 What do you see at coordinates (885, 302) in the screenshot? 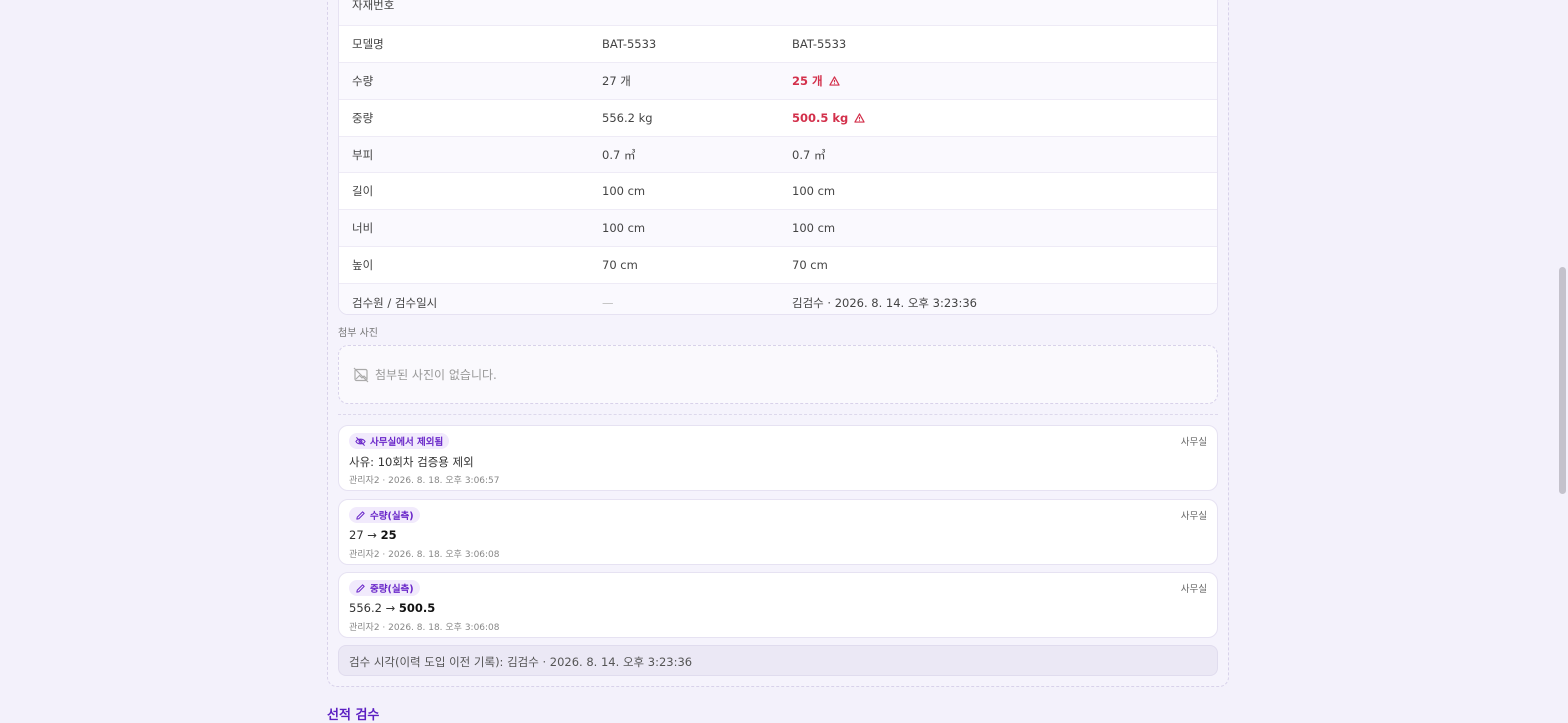
I see `row-after: 김검수 · 2026. 8. 14. 오후 3:23:36` at bounding box center [885, 302].